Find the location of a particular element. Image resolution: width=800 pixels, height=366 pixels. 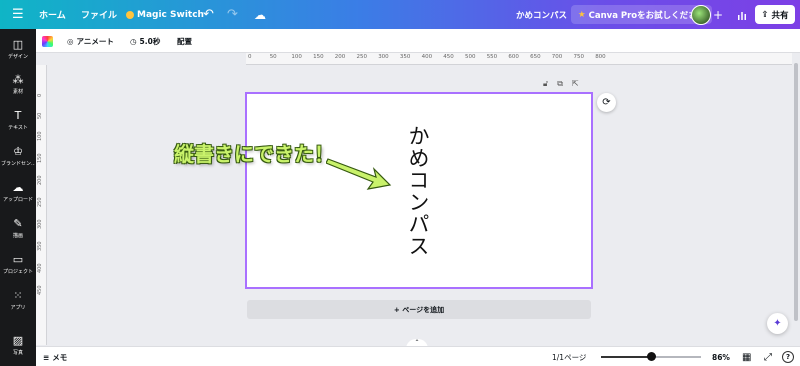

left-ruler: 0 50 100 150 200 250 300 350 400 450 is located at coordinates (41, 205).